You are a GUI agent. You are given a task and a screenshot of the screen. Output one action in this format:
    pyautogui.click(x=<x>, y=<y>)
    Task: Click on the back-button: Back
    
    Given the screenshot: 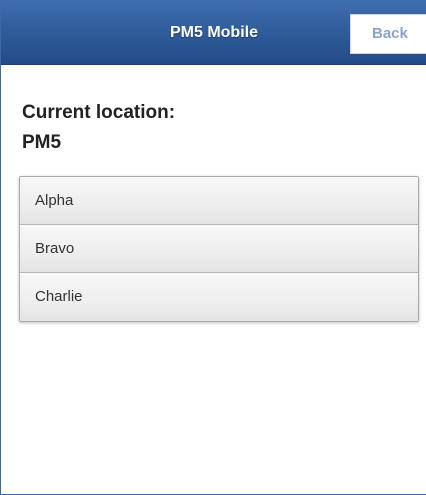 What is the action you would take?
    pyautogui.click(x=388, y=34)
    